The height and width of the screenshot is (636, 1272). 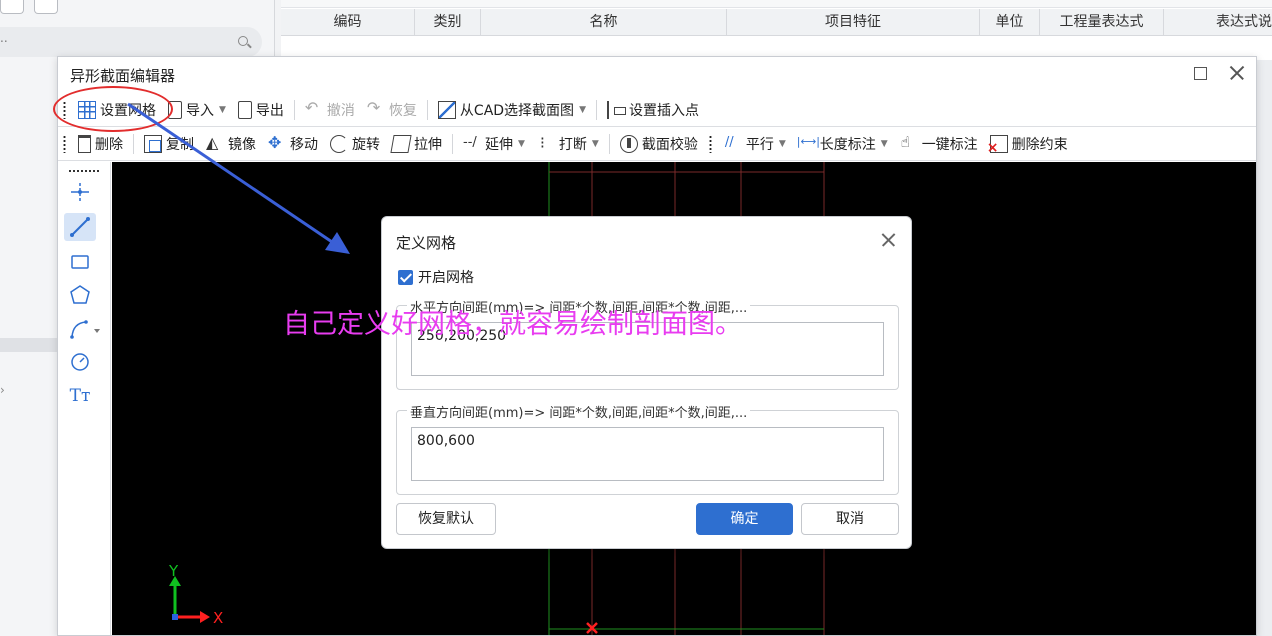 What do you see at coordinates (85, 329) in the screenshot?
I see `arc-icon` at bounding box center [85, 329].